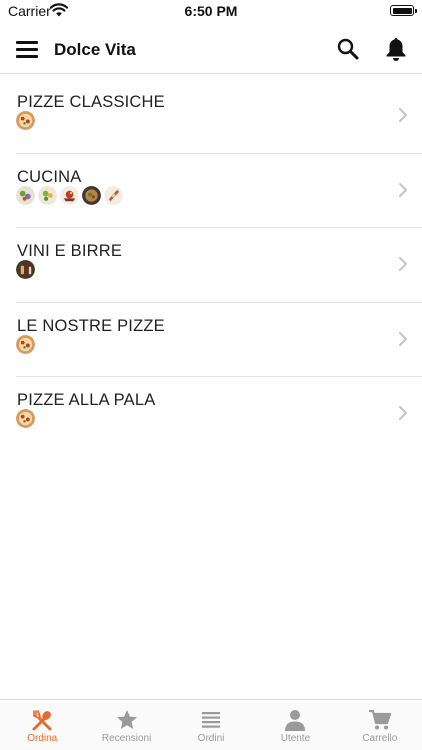  I want to click on hamburger-icon, so click(27, 42).